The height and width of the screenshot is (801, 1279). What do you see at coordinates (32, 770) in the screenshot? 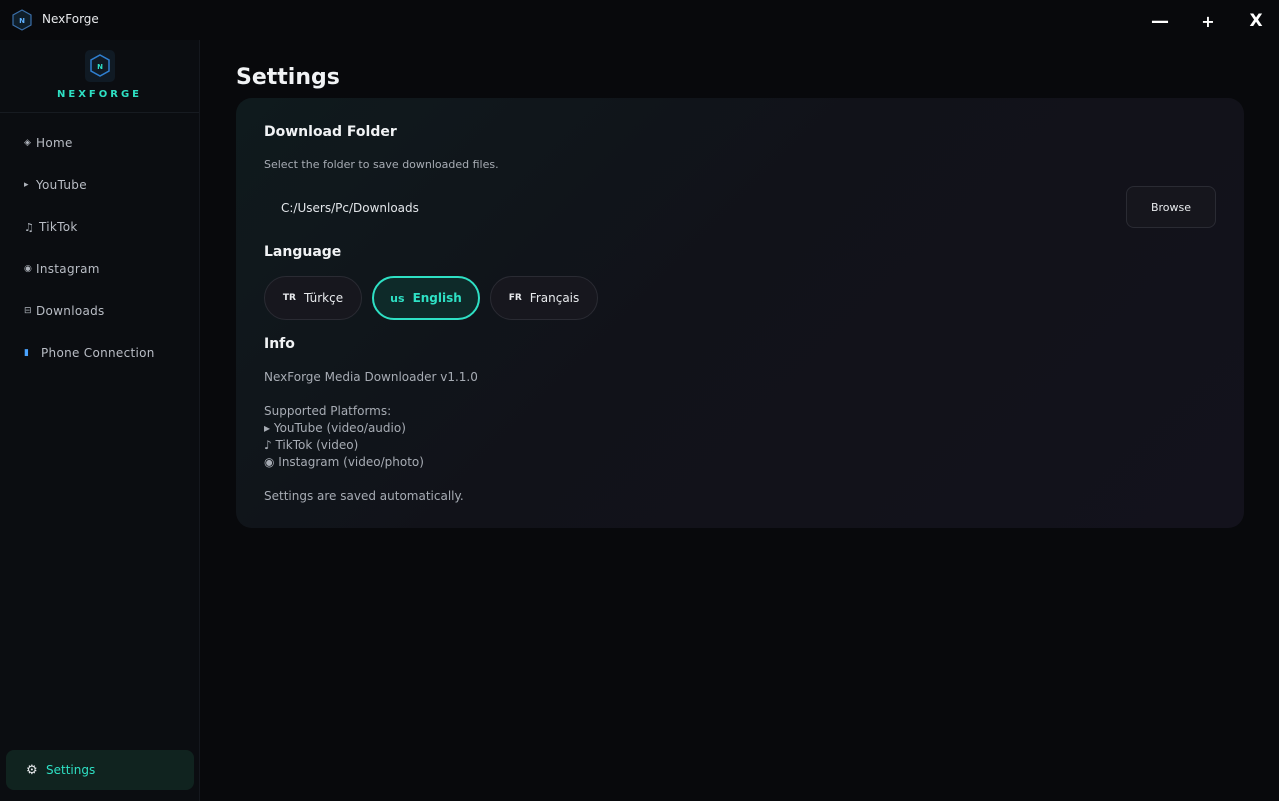
I see `gear-icon: ⚙` at bounding box center [32, 770].